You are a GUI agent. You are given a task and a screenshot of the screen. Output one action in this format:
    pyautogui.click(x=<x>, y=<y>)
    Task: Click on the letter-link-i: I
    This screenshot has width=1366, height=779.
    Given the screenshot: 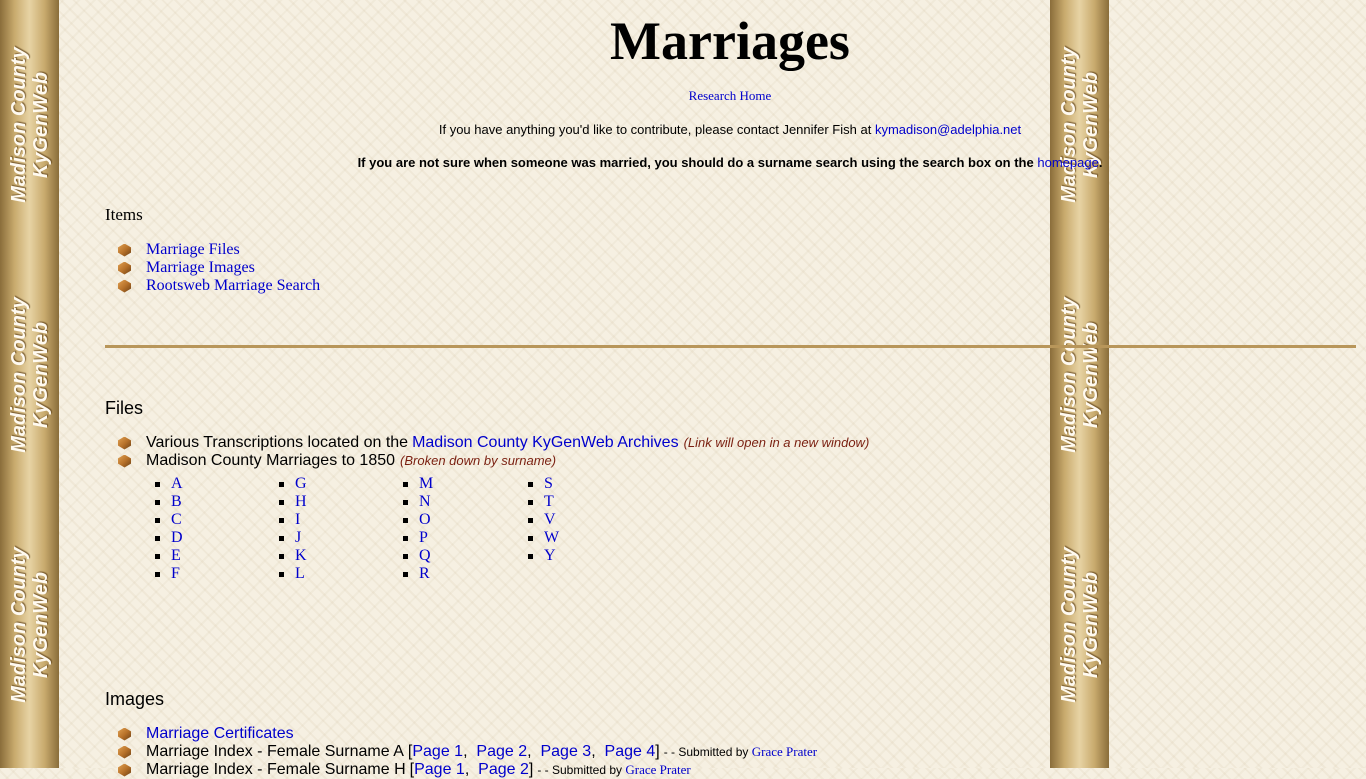 What is the action you would take?
    pyautogui.click(x=297, y=520)
    